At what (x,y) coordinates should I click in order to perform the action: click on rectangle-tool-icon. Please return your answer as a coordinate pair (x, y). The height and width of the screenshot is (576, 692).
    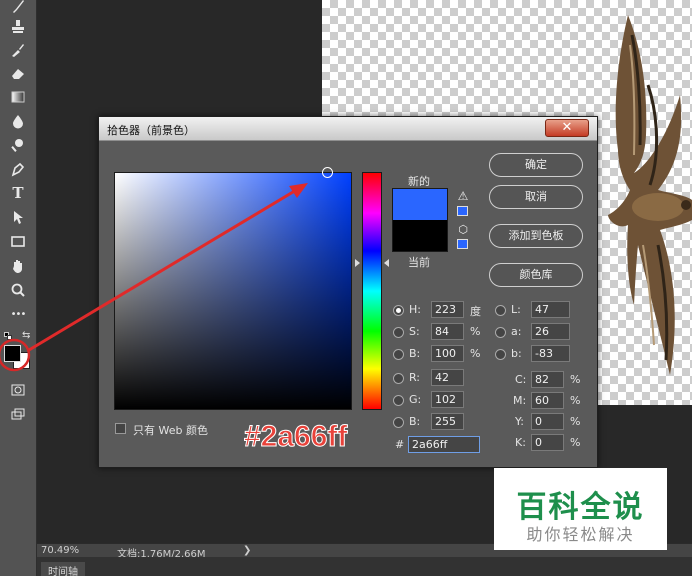
    Looking at the image, I should click on (18, 241).